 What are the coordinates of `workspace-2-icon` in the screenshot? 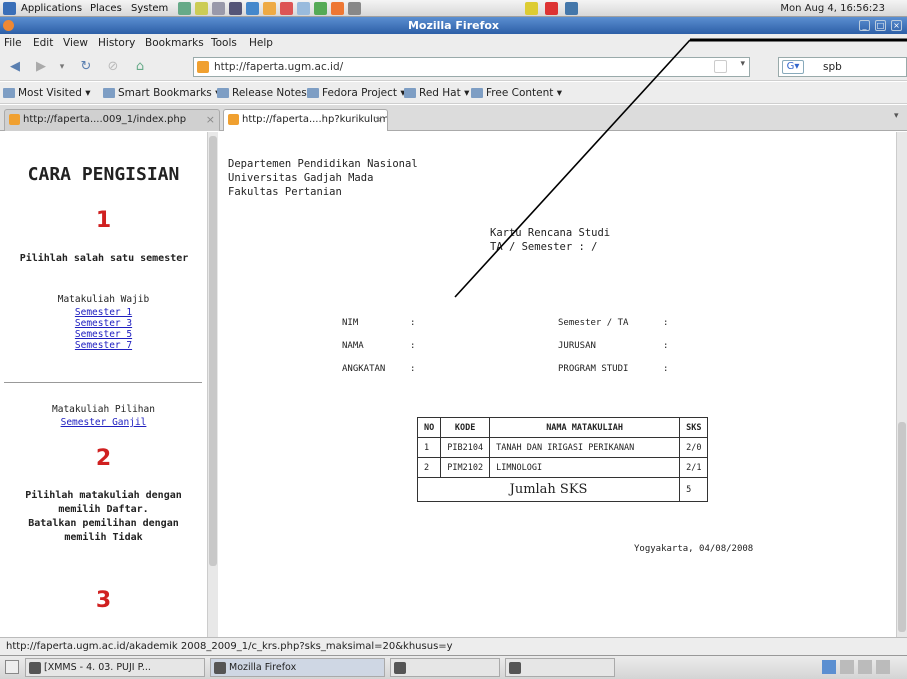 It's located at (847, 667).